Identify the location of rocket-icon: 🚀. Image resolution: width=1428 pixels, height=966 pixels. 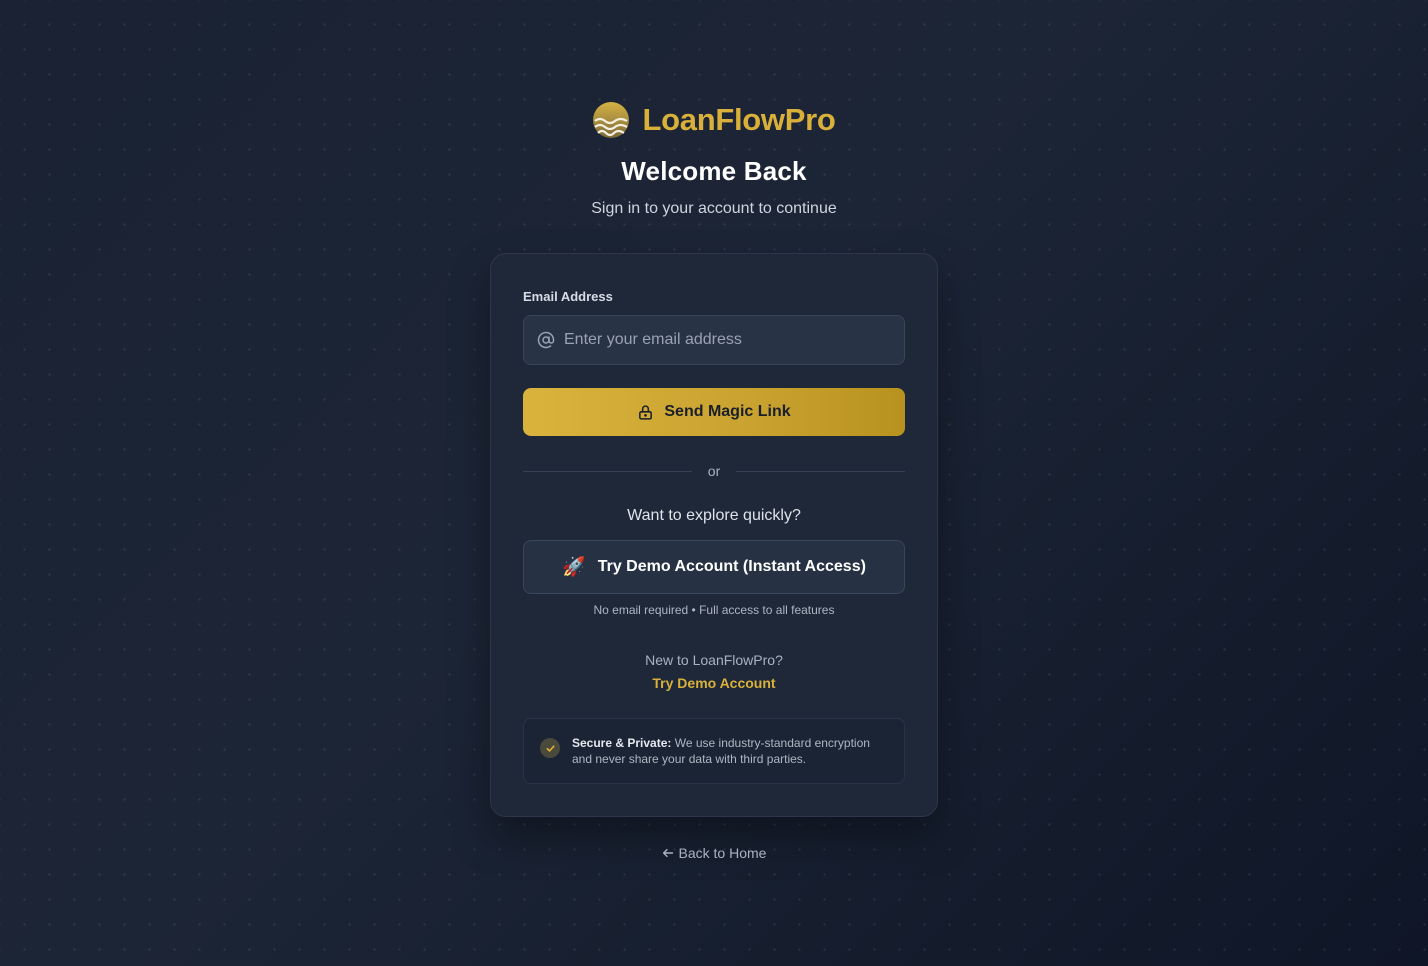
(574, 567).